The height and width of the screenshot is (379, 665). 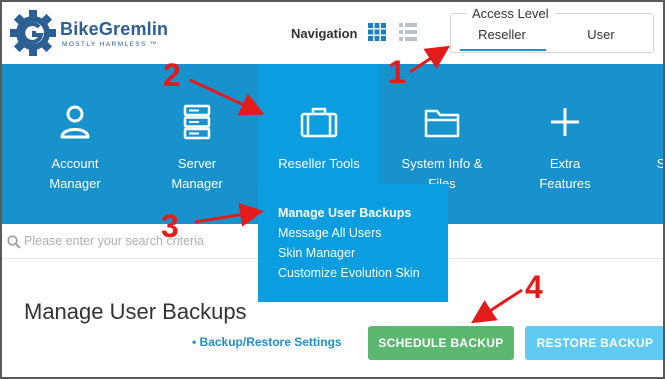 I want to click on restore-backup-button: RESTORE BACKUP, so click(x=594, y=343).